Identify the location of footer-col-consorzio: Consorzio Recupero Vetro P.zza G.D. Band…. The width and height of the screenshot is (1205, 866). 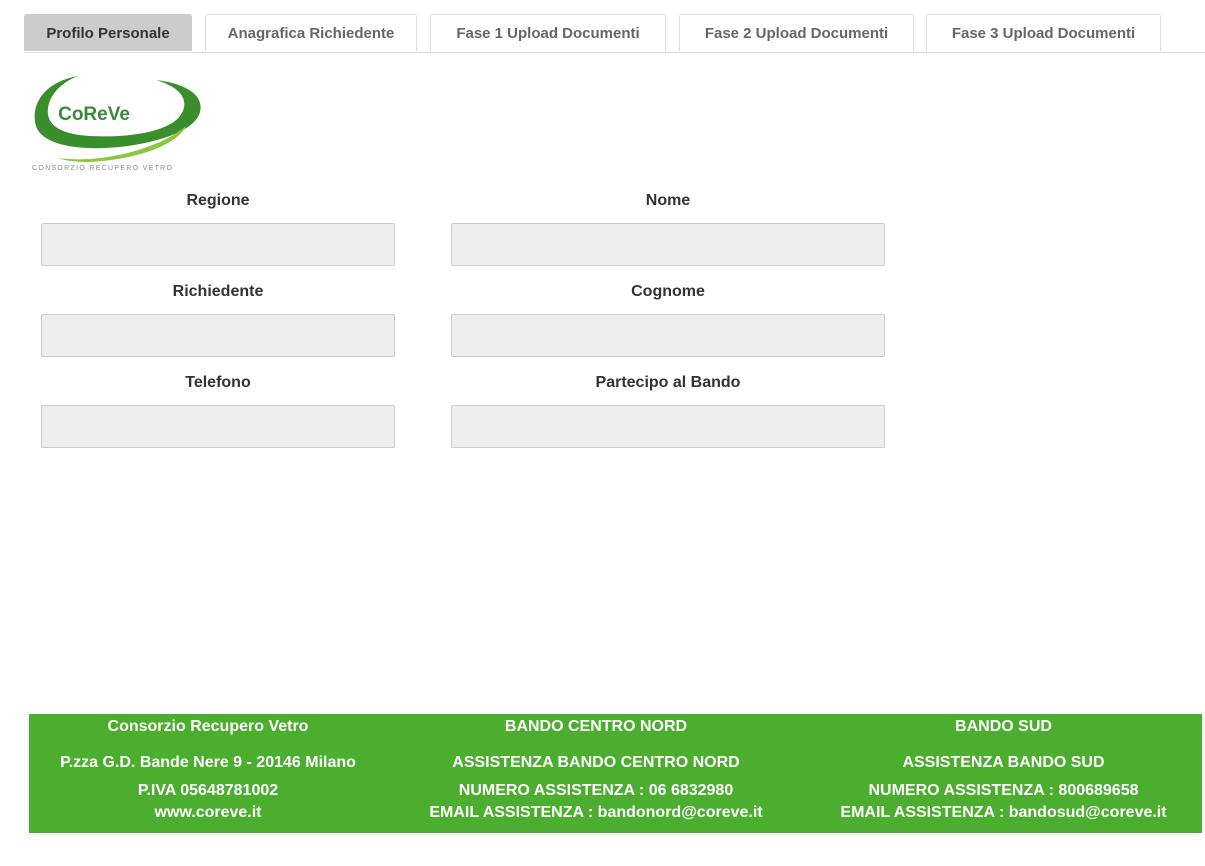
(208, 773).